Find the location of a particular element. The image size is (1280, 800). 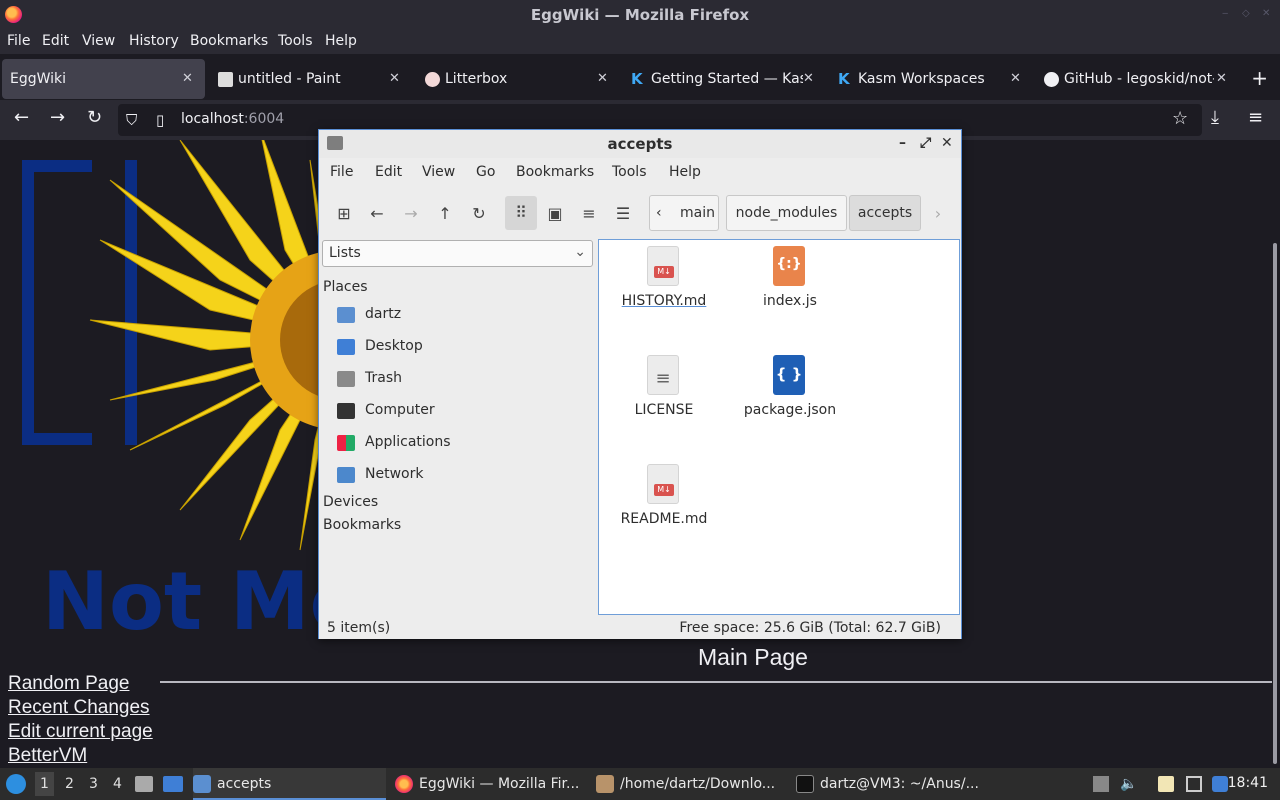

bookmarks-heading: Bookmarks is located at coordinates (362, 525).